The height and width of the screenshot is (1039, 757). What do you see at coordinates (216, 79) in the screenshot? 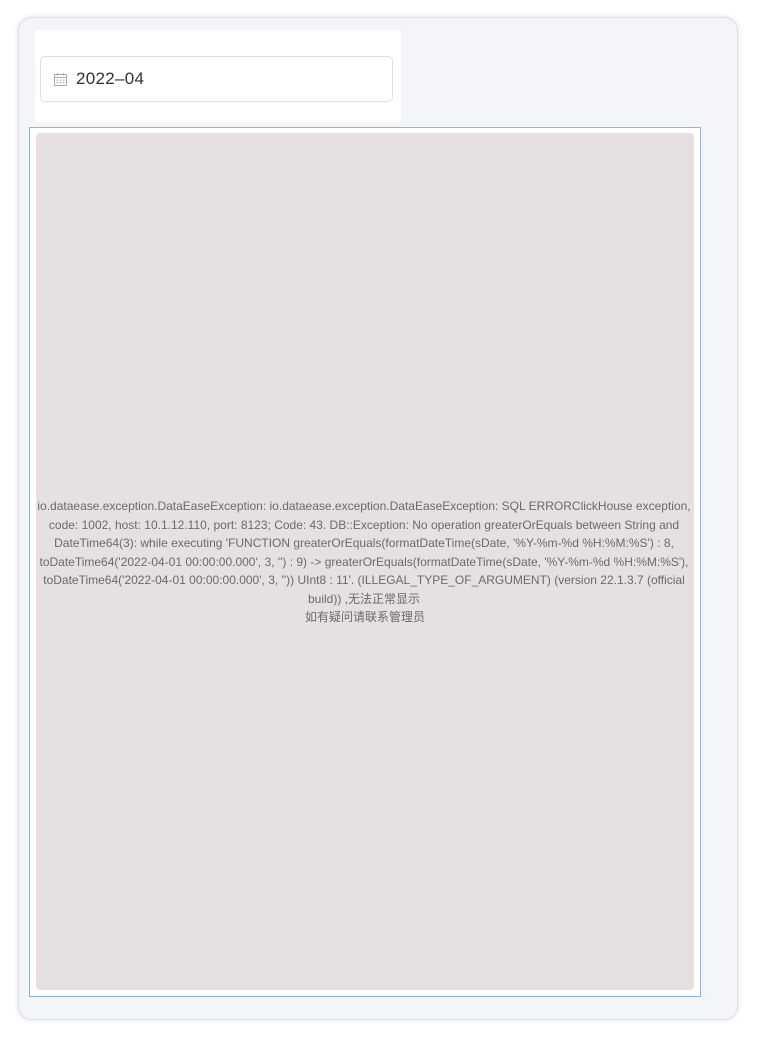
I see `month-picker: 2022–04` at bounding box center [216, 79].